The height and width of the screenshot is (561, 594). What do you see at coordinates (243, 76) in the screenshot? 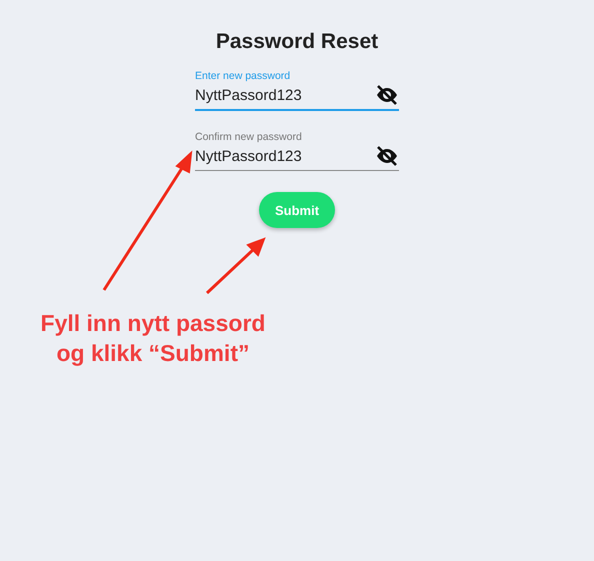
I see `field-label: Enter new password` at bounding box center [243, 76].